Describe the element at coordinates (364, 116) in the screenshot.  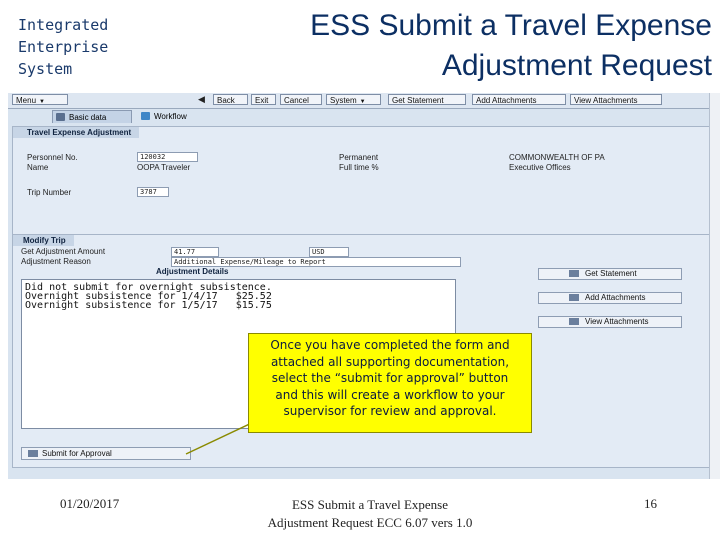
I see `tabstrip: Basic data Workflow` at that location.